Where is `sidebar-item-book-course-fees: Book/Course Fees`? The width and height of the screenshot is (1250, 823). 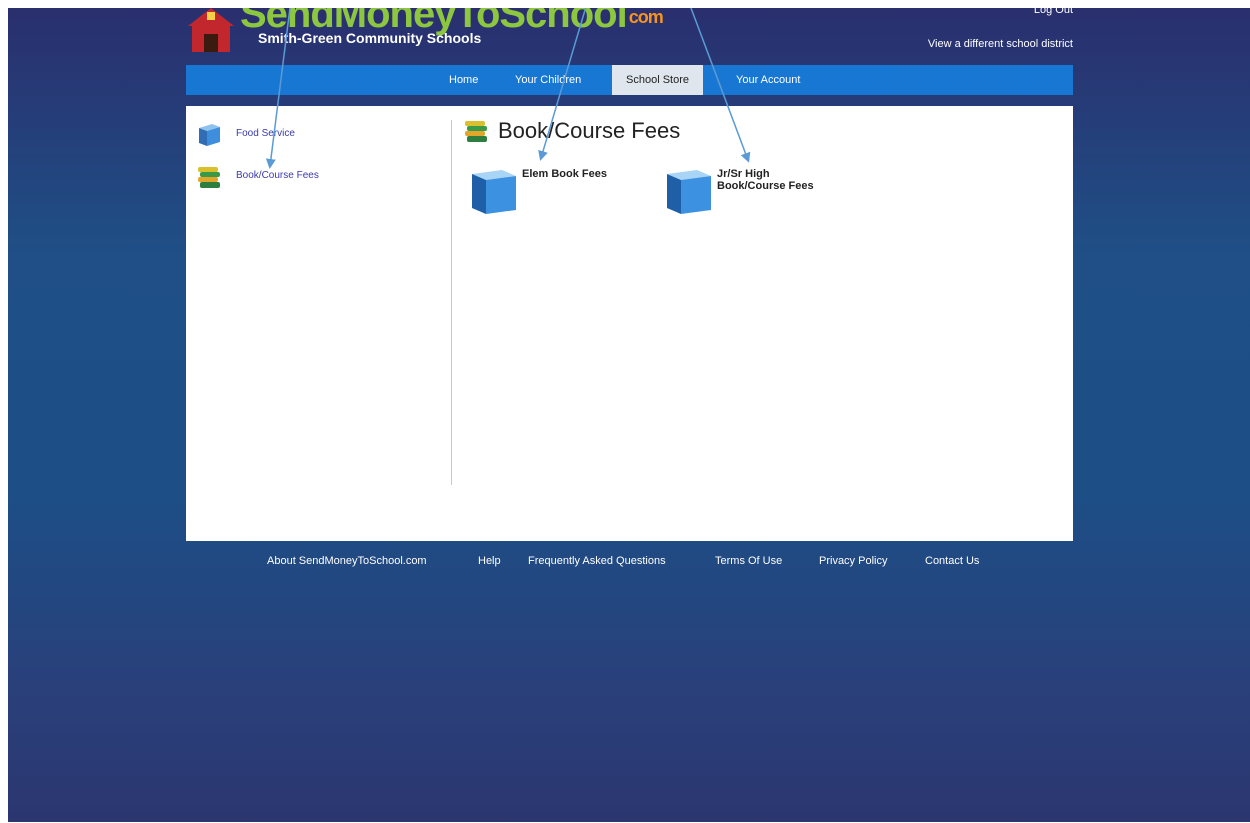
sidebar-item-book-course-fees: Book/Course Fees is located at coordinates (257, 178).